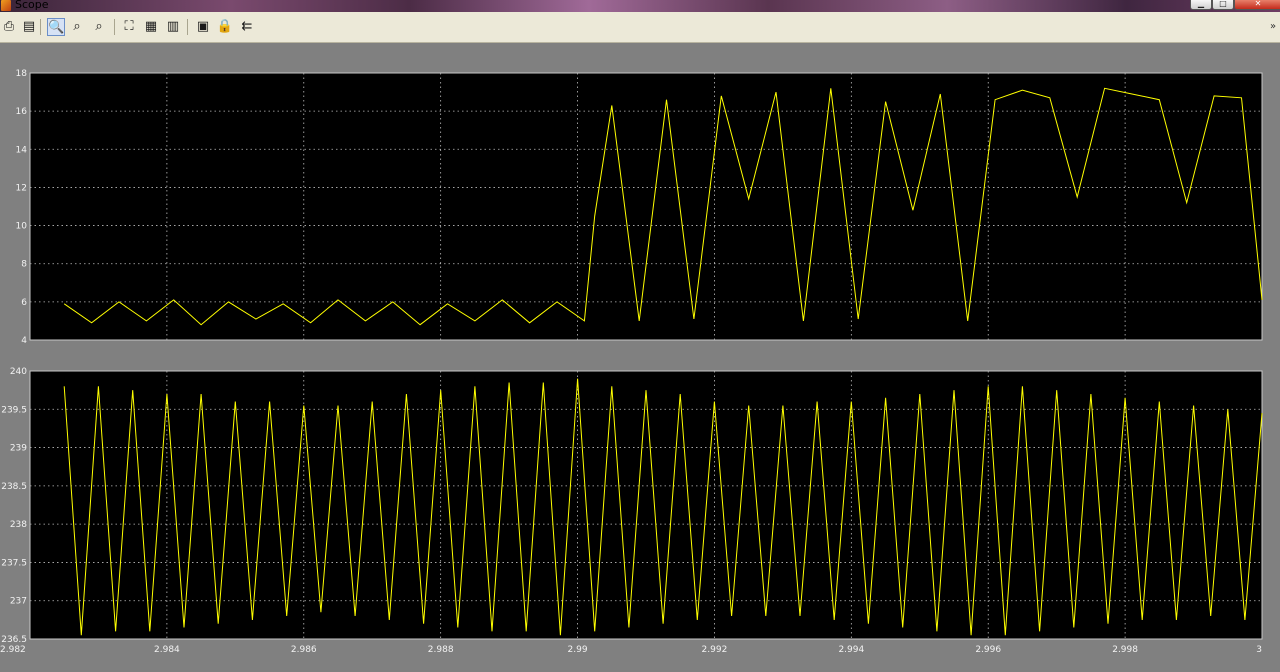 The width and height of the screenshot is (1280, 672). I want to click on y-tick-label: 237.5, so click(14, 563).